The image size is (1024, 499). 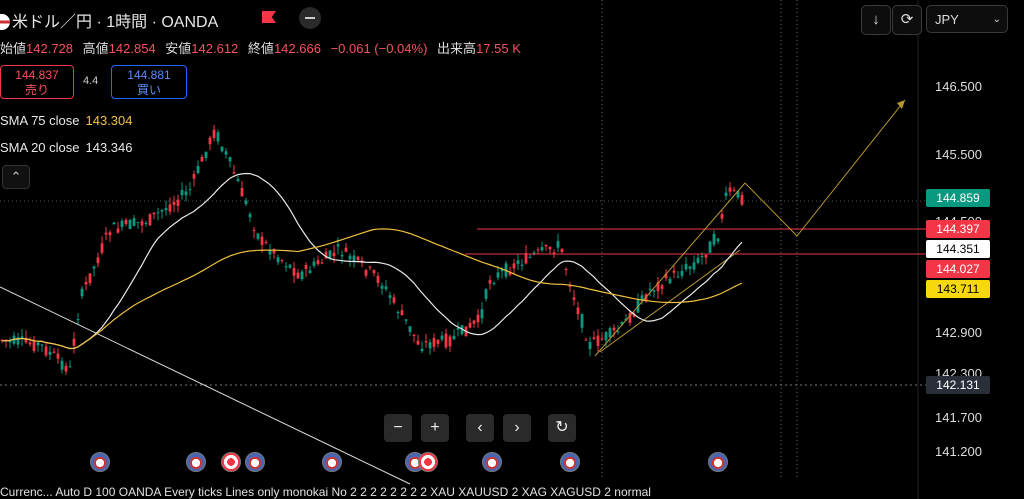 What do you see at coordinates (435, 428) in the screenshot?
I see `zoom-in-button: +` at bounding box center [435, 428].